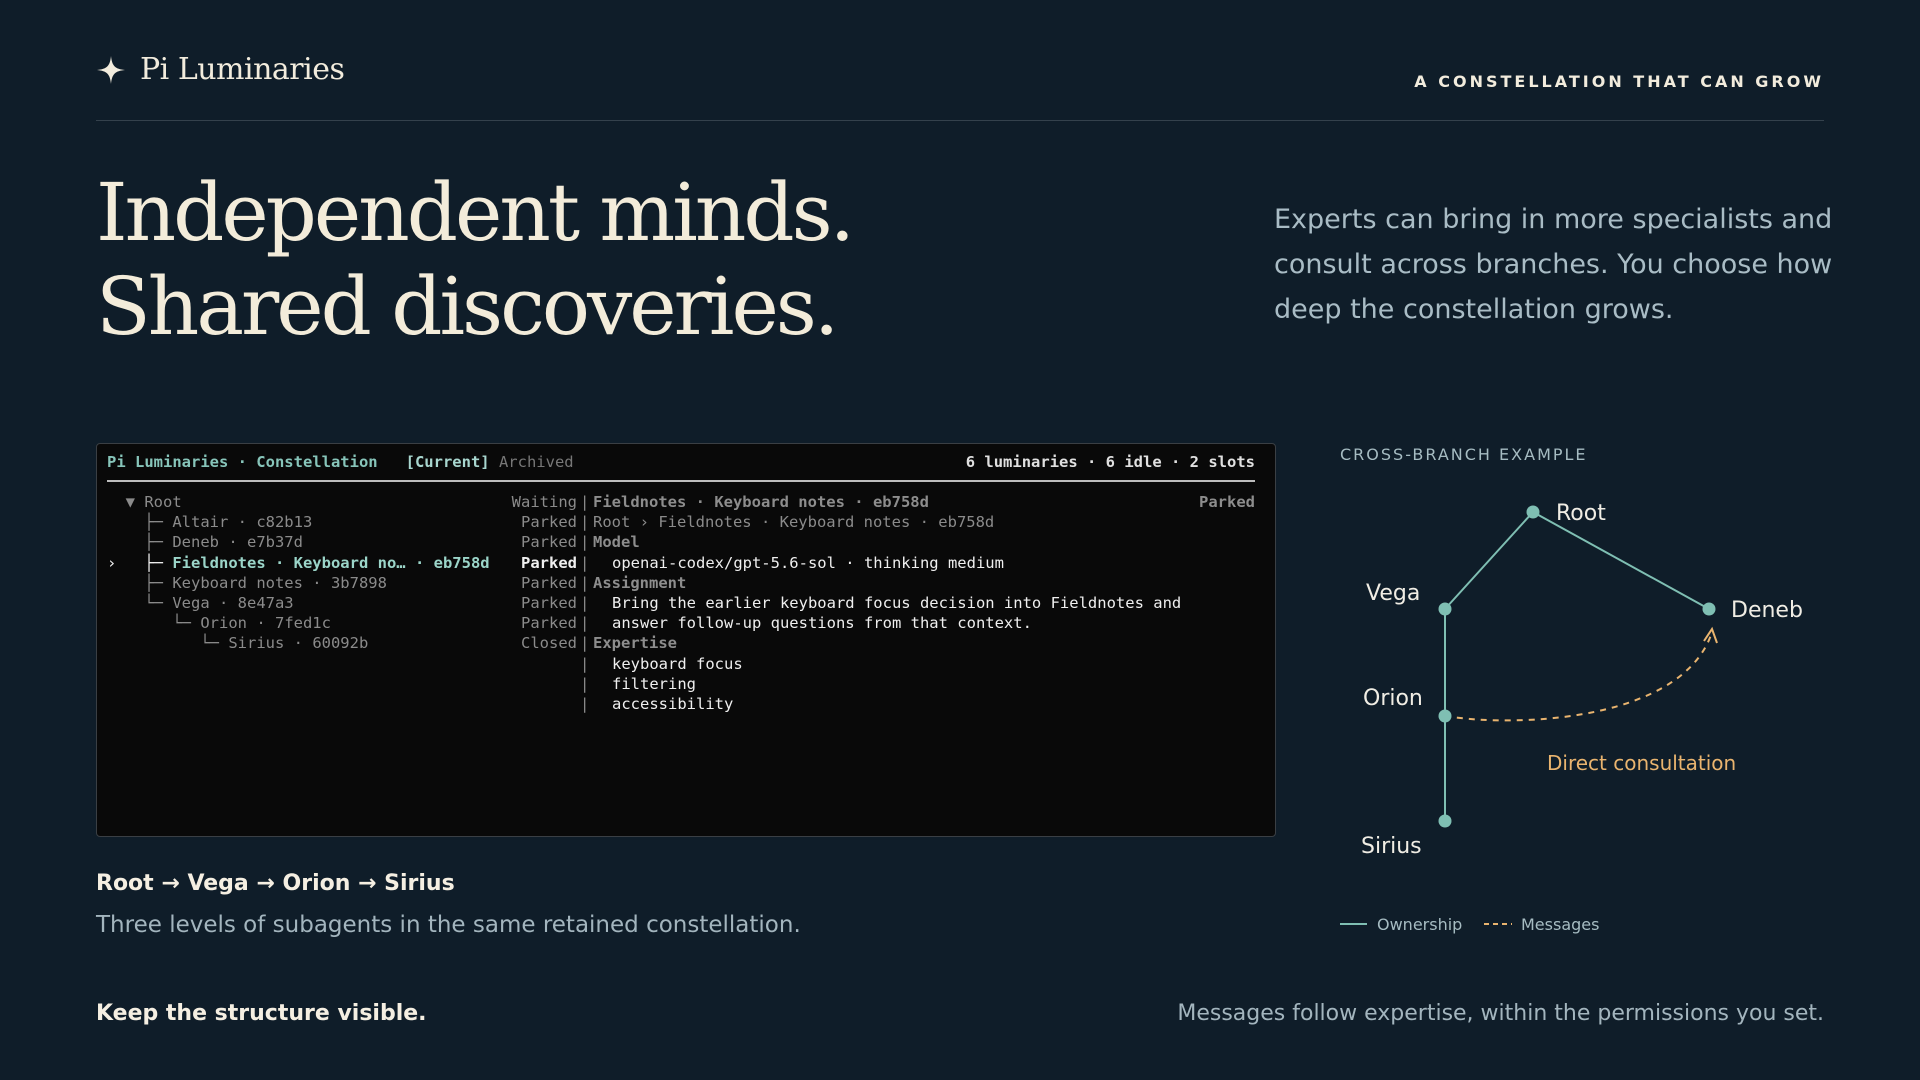 This screenshot has width=1920, height=1080. Describe the element at coordinates (1110, 462) in the screenshot. I see `terminal-stats: 6 luminaries · 6 idle · 2 slots` at that location.